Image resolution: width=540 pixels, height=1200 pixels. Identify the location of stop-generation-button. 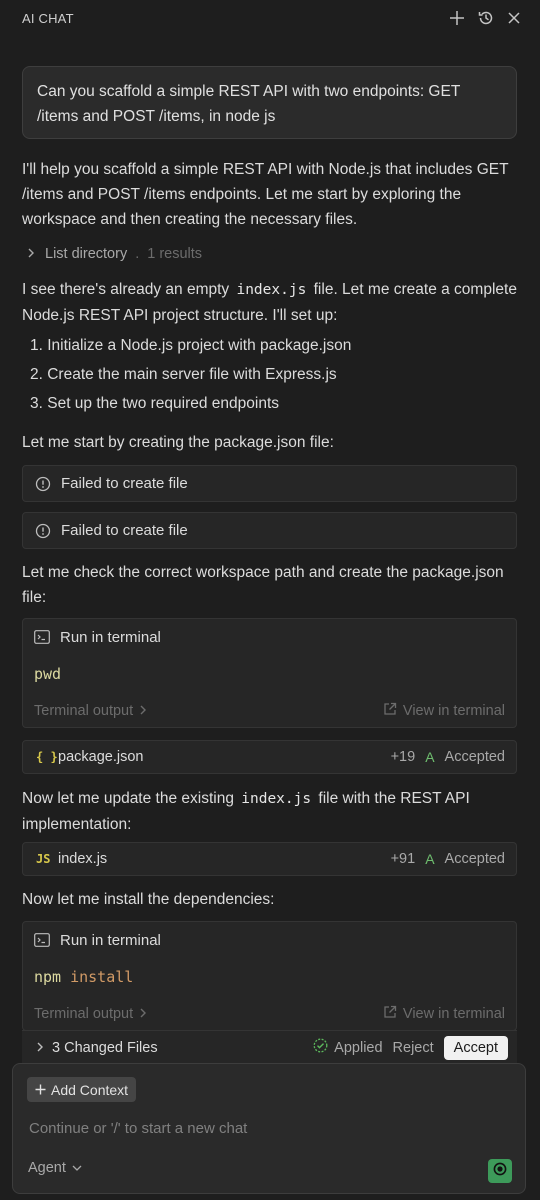
(500, 1171).